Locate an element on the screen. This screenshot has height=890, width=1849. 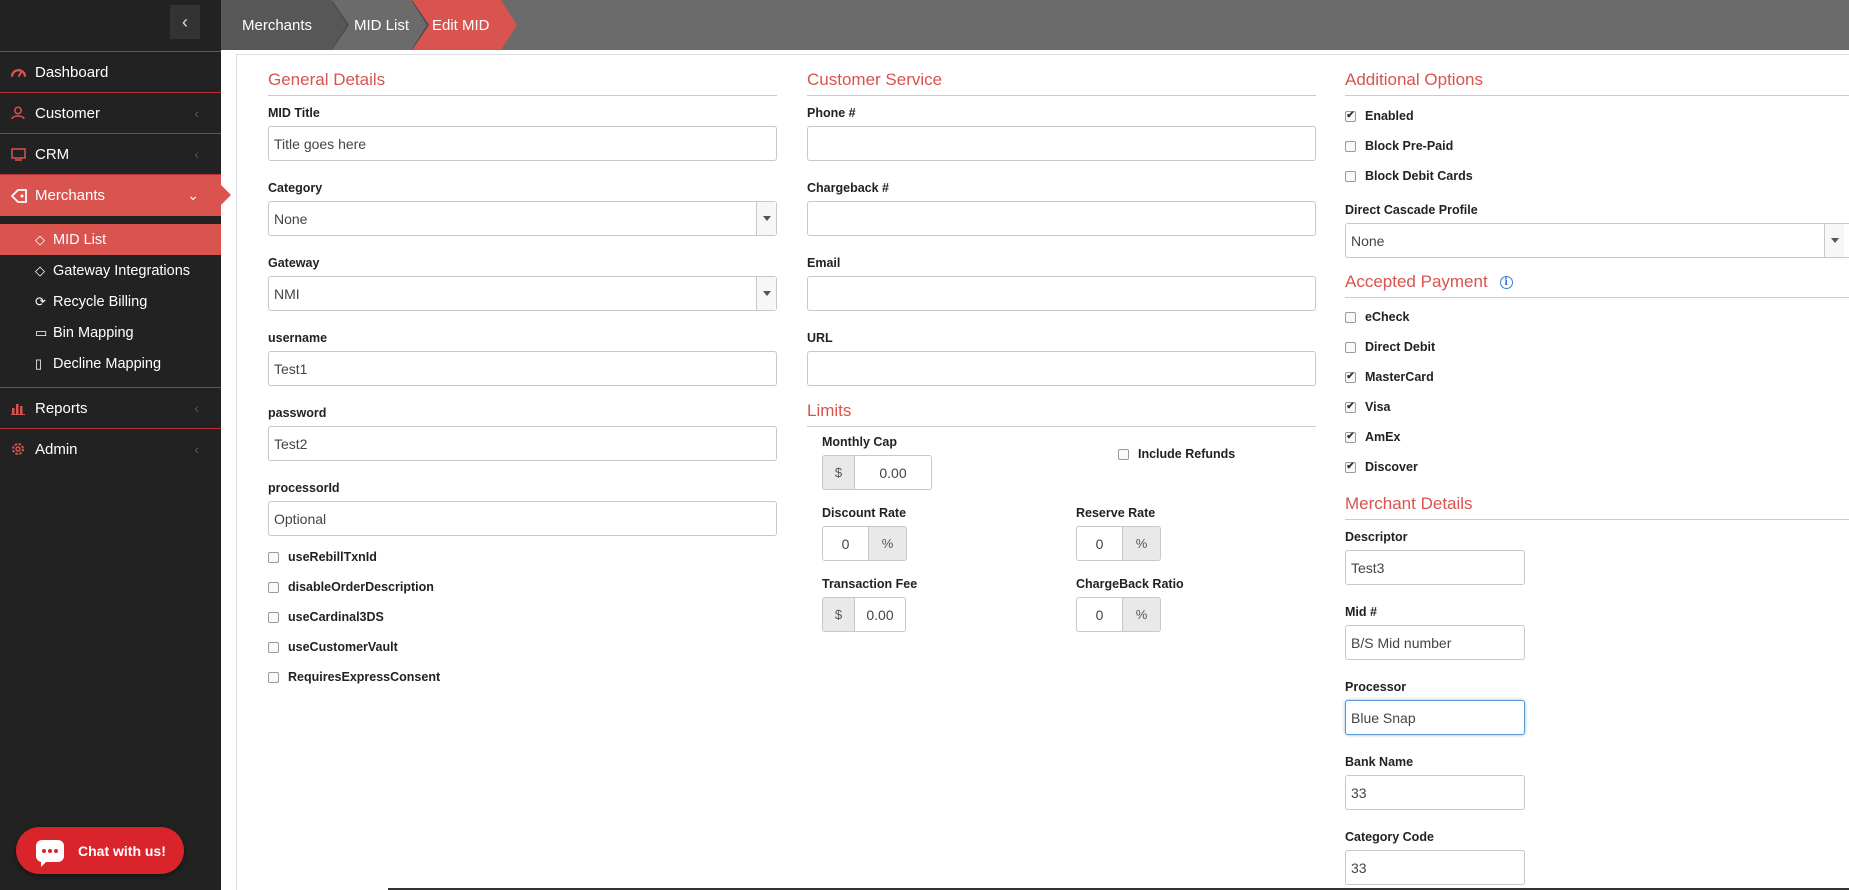
bank-name-input: 33 is located at coordinates (1435, 792).